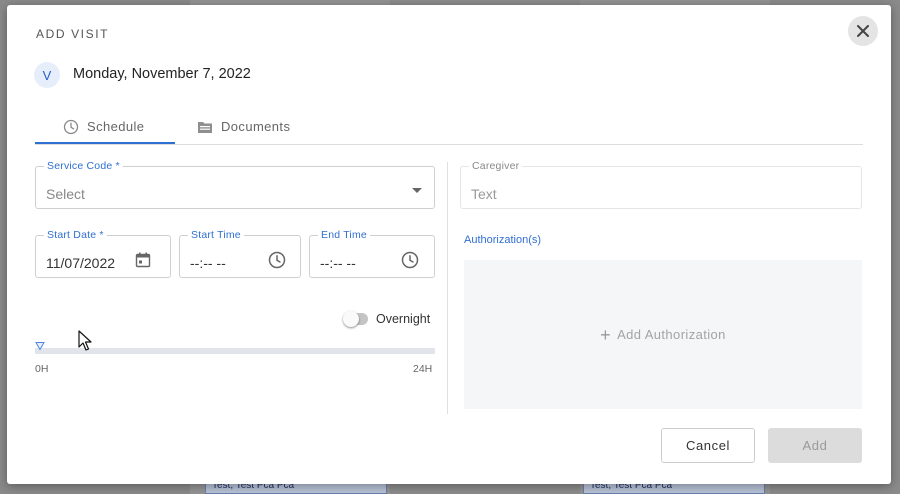  What do you see at coordinates (235, 351) in the screenshot?
I see `time-range-track` at bounding box center [235, 351].